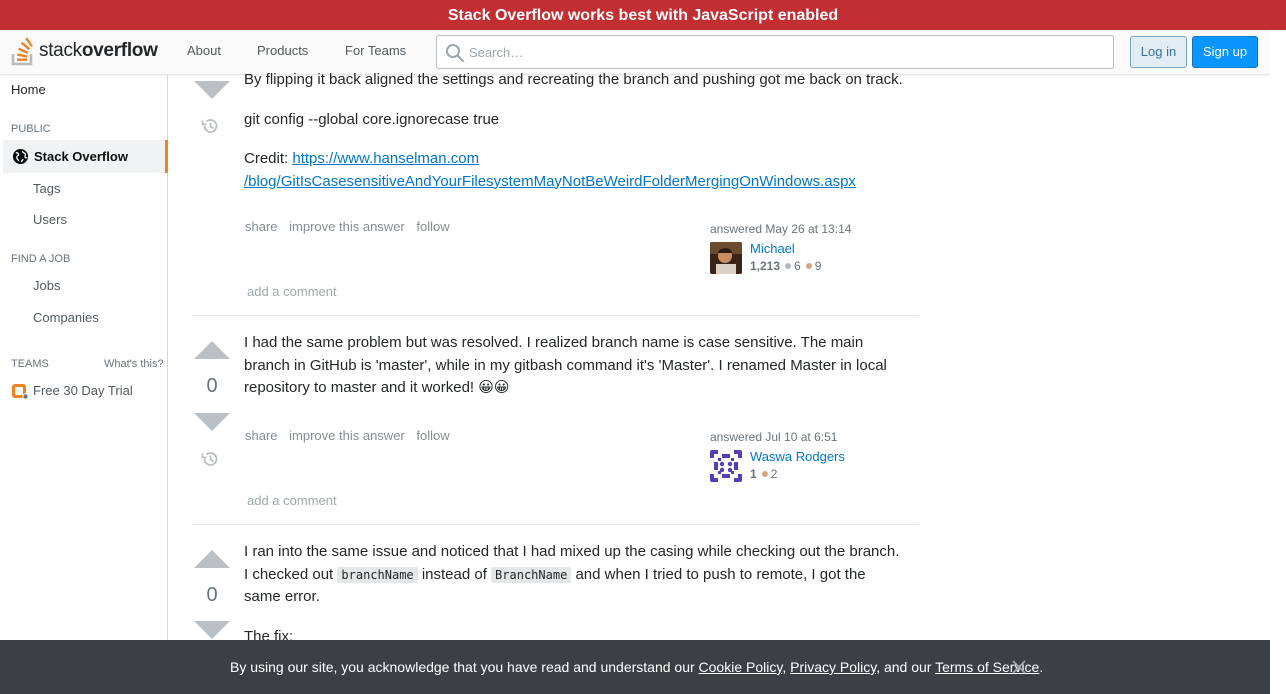  I want to click on sidebar-item-tags: Tags, so click(46, 188).